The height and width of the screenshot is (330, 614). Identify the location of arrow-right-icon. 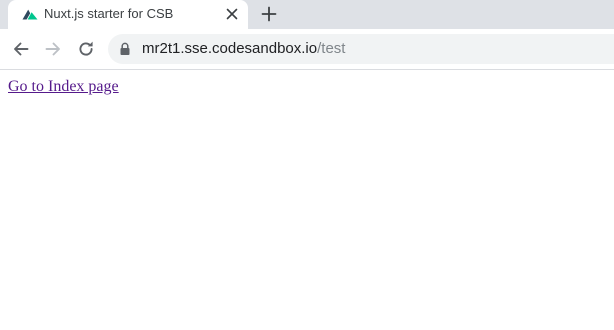
(53, 49).